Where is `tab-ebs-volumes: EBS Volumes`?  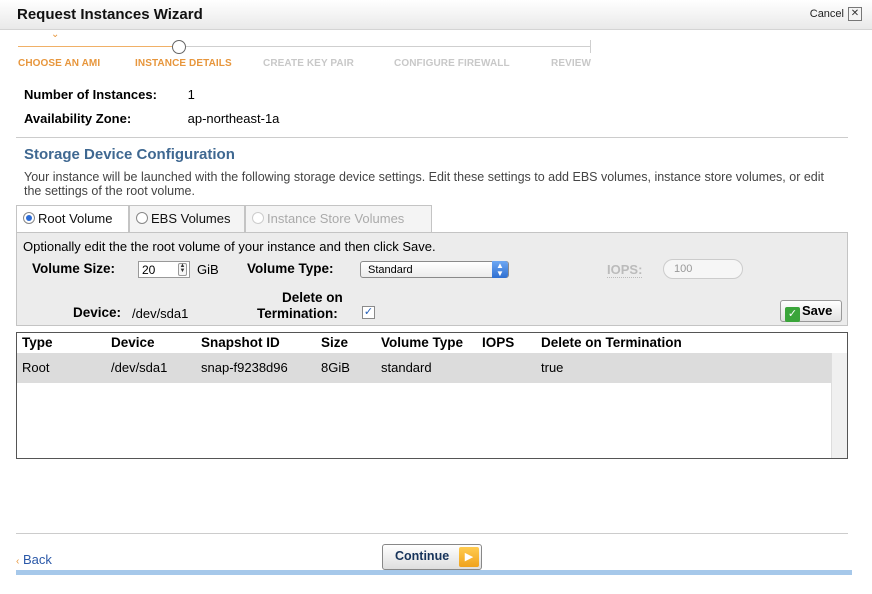
tab-ebs-volumes: EBS Volumes is located at coordinates (187, 219).